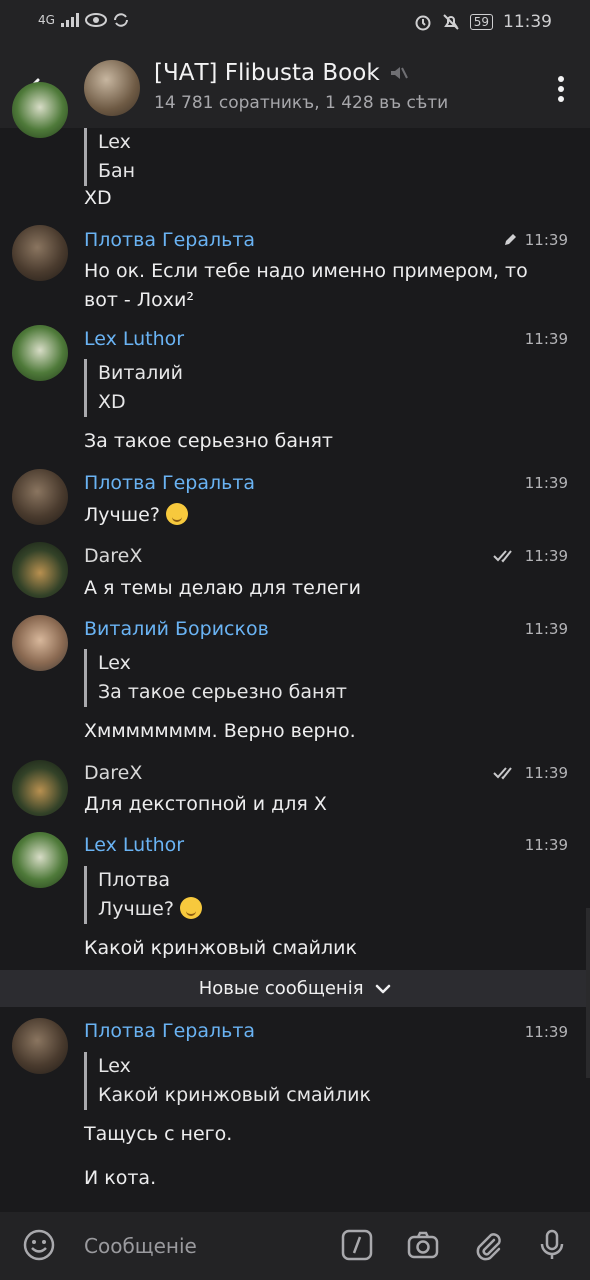 The height and width of the screenshot is (1280, 590). I want to click on message-text: Лучше?, so click(122, 515).